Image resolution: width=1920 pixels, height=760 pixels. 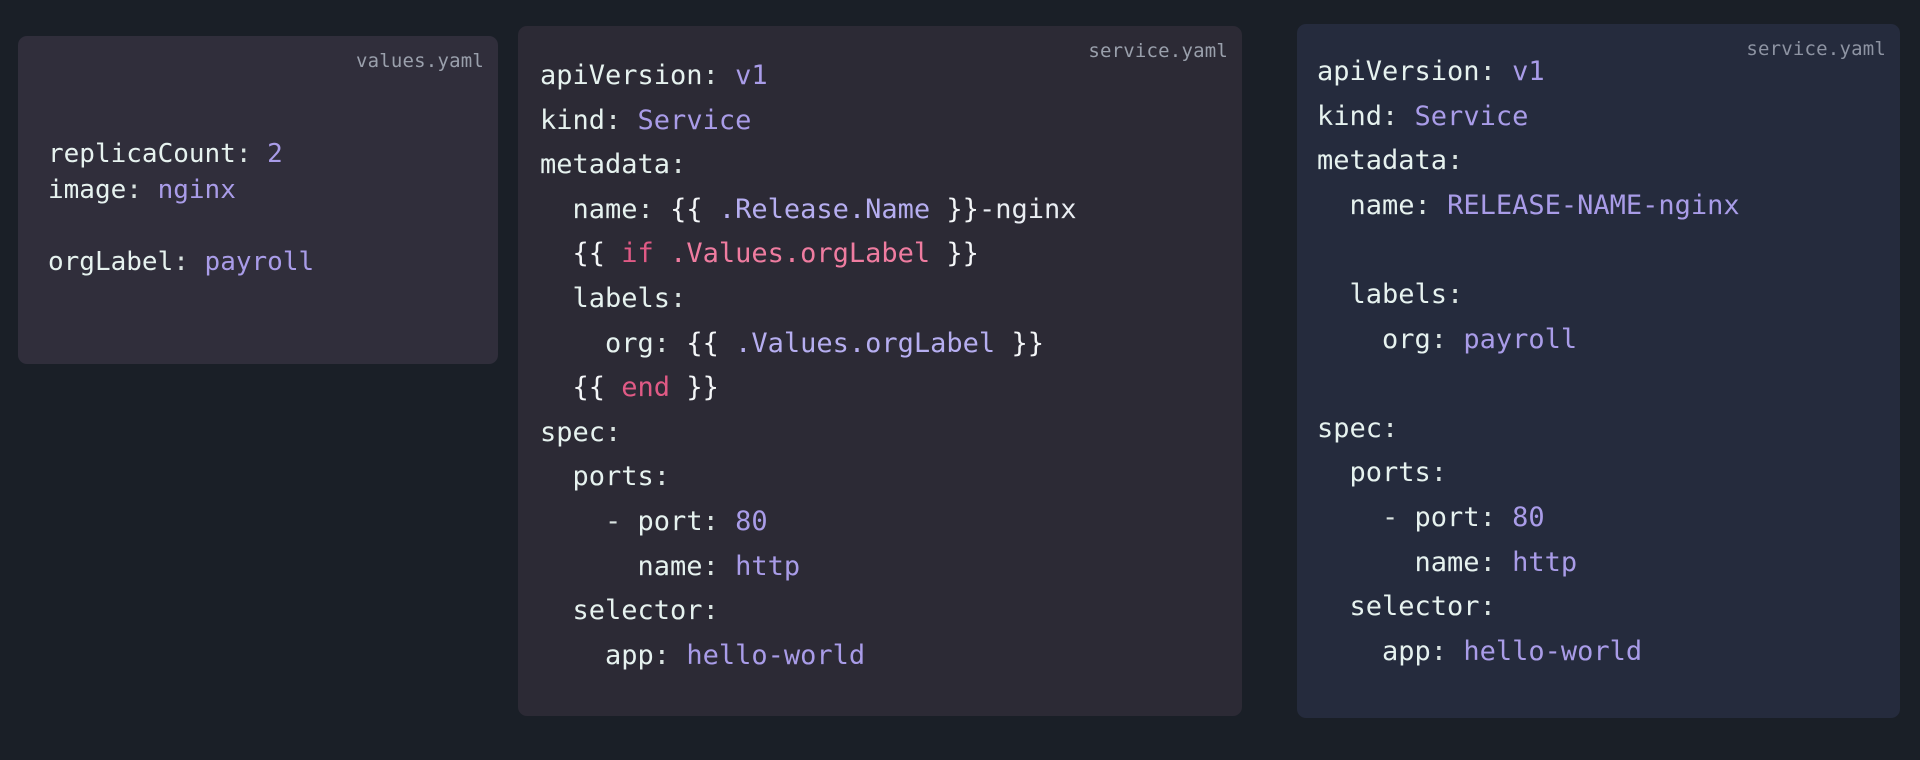 What do you see at coordinates (954, 209) in the screenshot?
I see `code-token: }}` at bounding box center [954, 209].